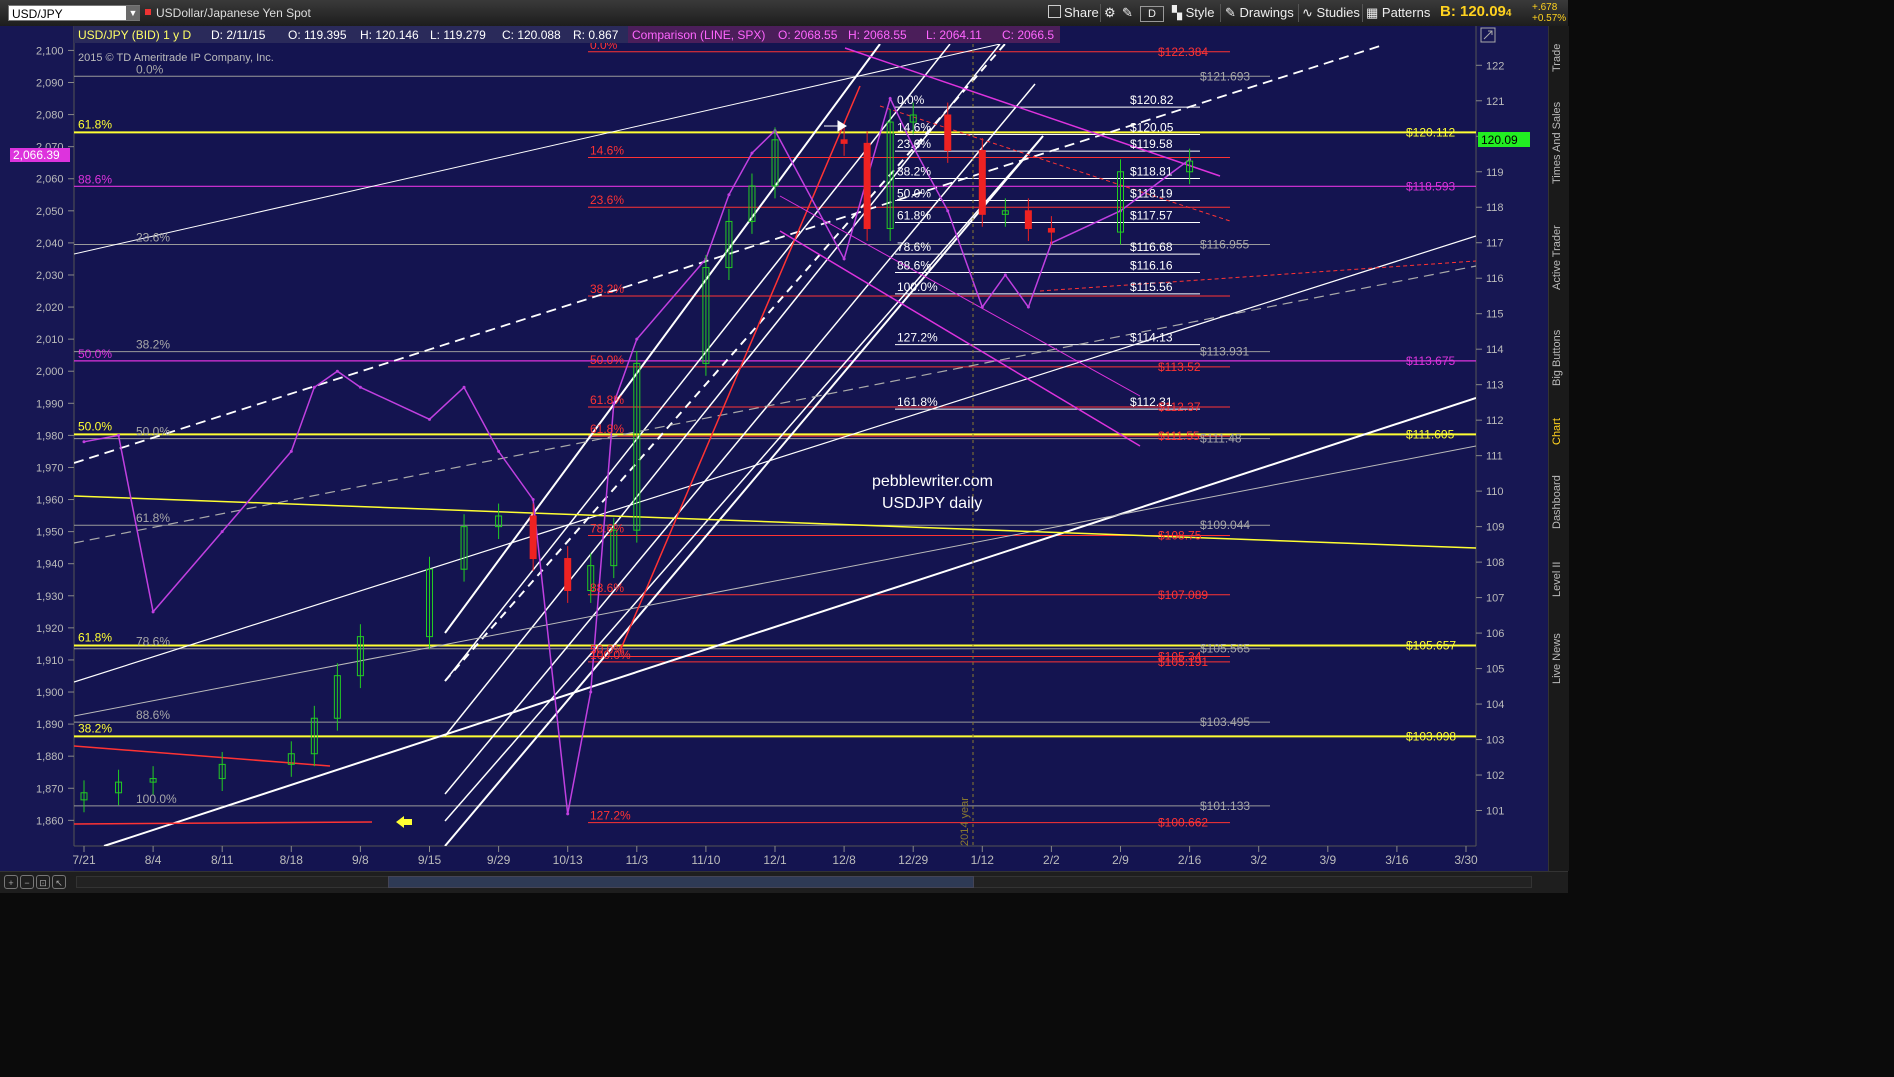 The height and width of the screenshot is (1077, 1894). I want to click on wrench-icon: ✎, so click(1127, 13).